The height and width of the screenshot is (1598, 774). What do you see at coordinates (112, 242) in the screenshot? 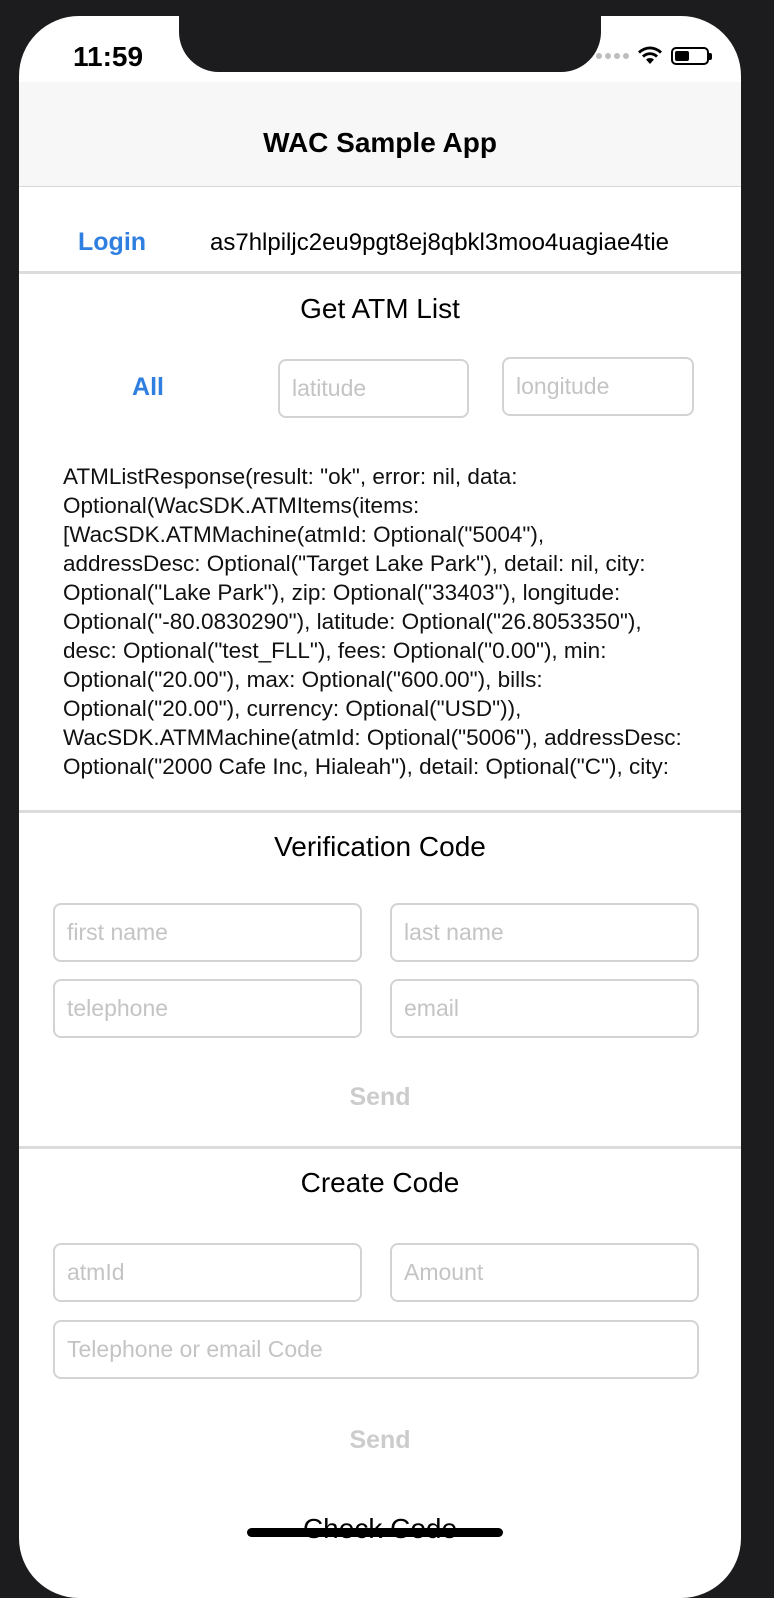
I see `login-button: Login` at bounding box center [112, 242].